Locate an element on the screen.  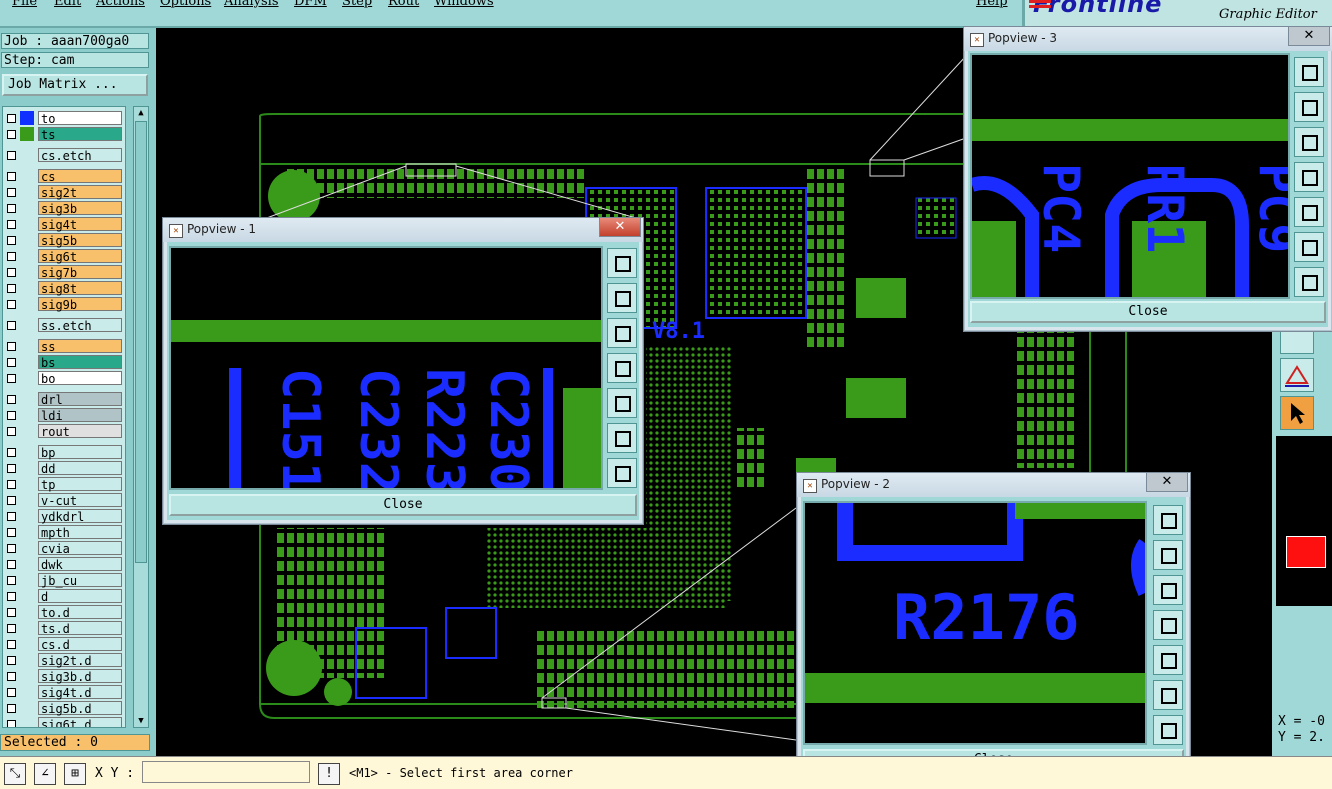
layer-row: sig9b is located at coordinates (63, 304).